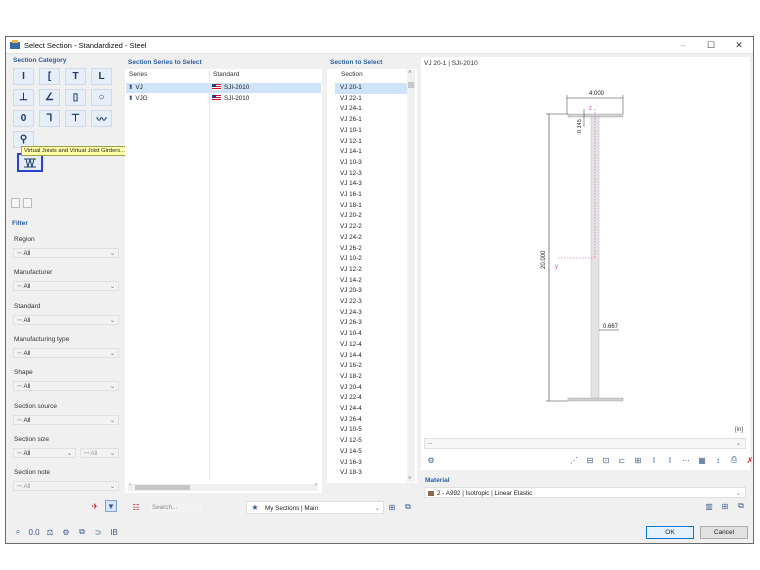 The width and height of the screenshot is (760, 570). What do you see at coordinates (371, 227) in the screenshot?
I see `section-list-item: VJ 22-2` at bounding box center [371, 227].